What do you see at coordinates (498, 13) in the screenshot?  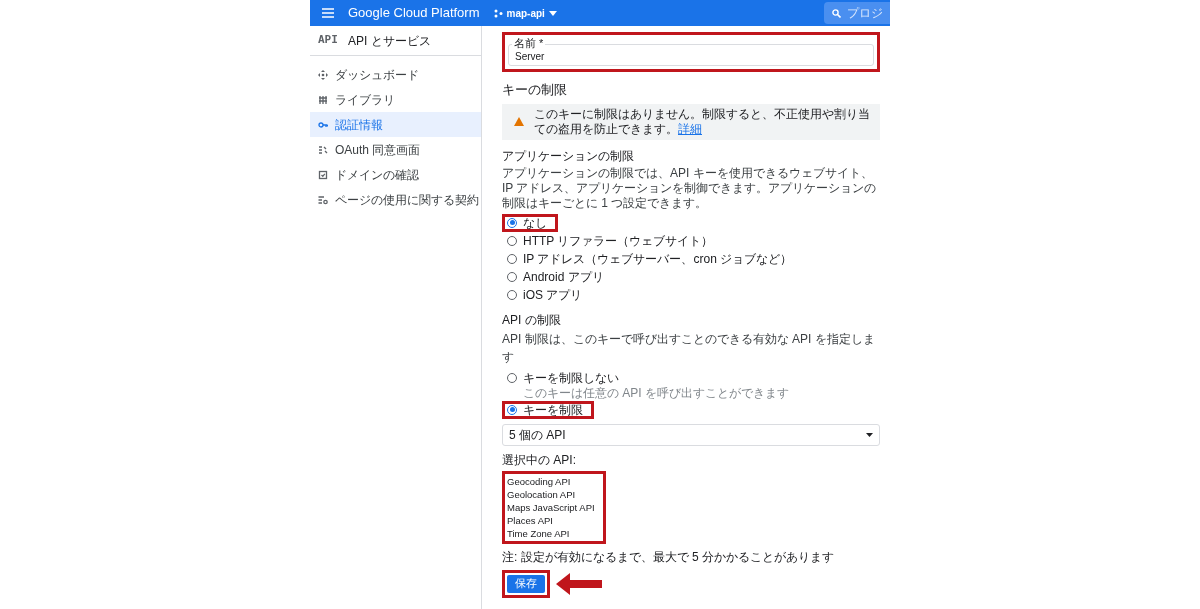 I see `nodes-icon` at bounding box center [498, 13].